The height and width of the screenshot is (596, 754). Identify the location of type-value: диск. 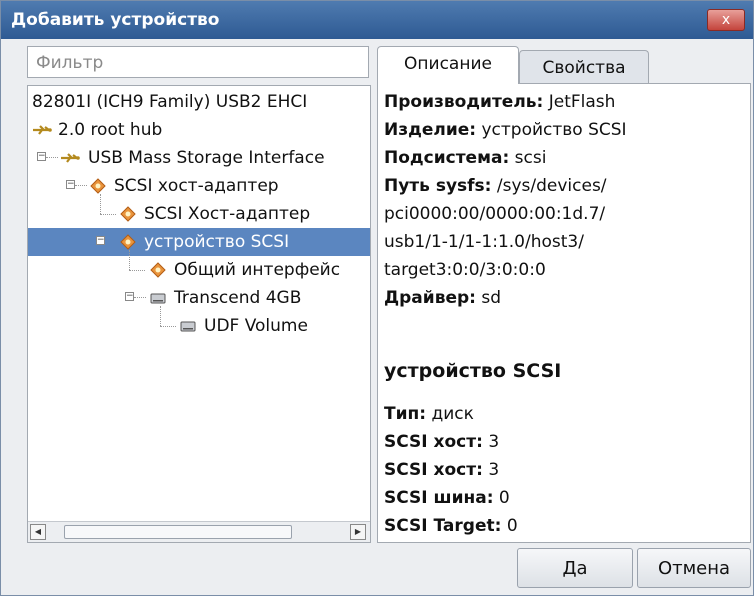
(452, 414).